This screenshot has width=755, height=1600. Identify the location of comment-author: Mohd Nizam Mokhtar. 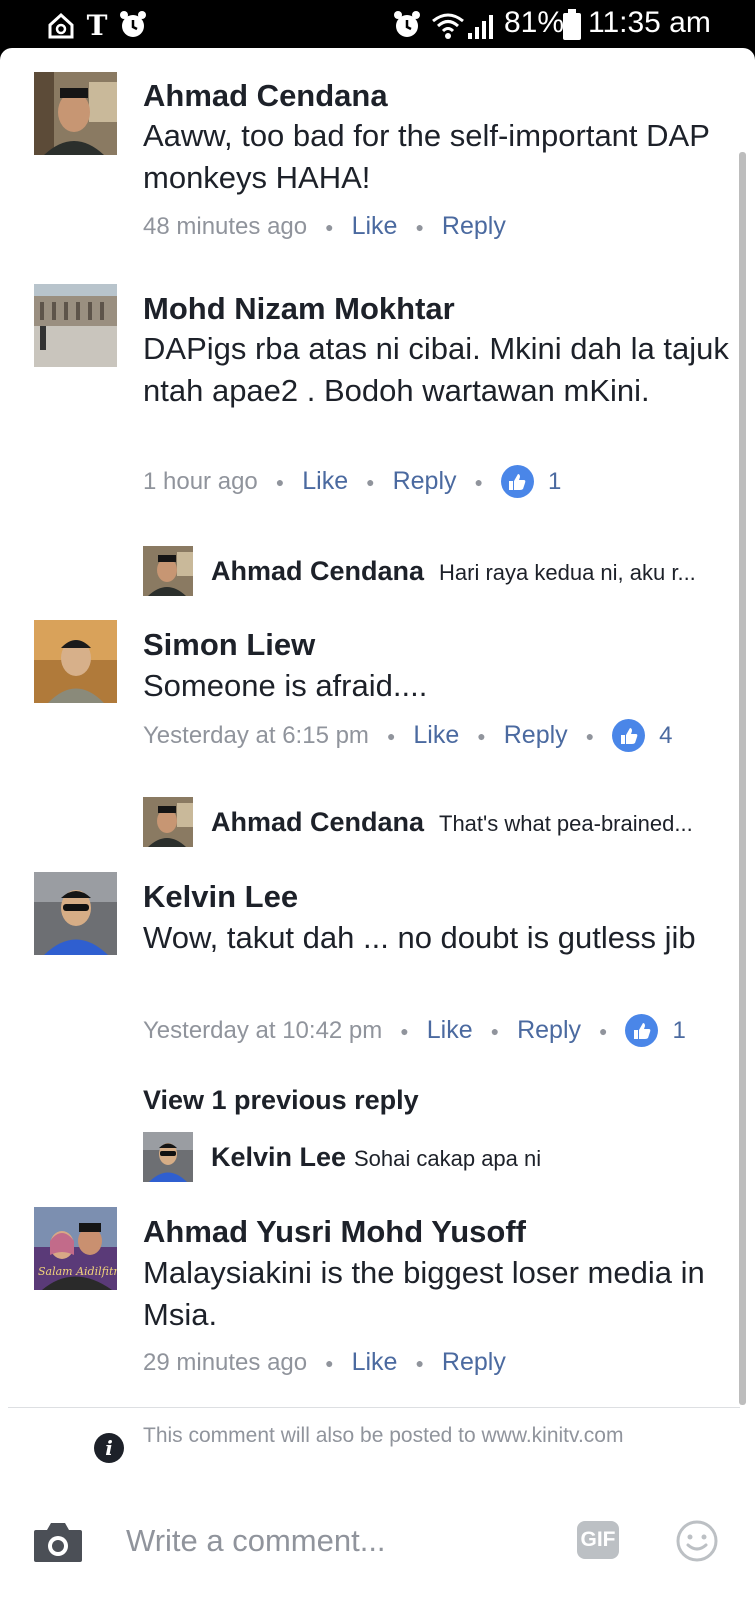
(299, 309).